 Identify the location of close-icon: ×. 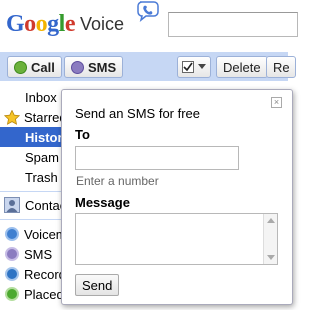
(276, 102).